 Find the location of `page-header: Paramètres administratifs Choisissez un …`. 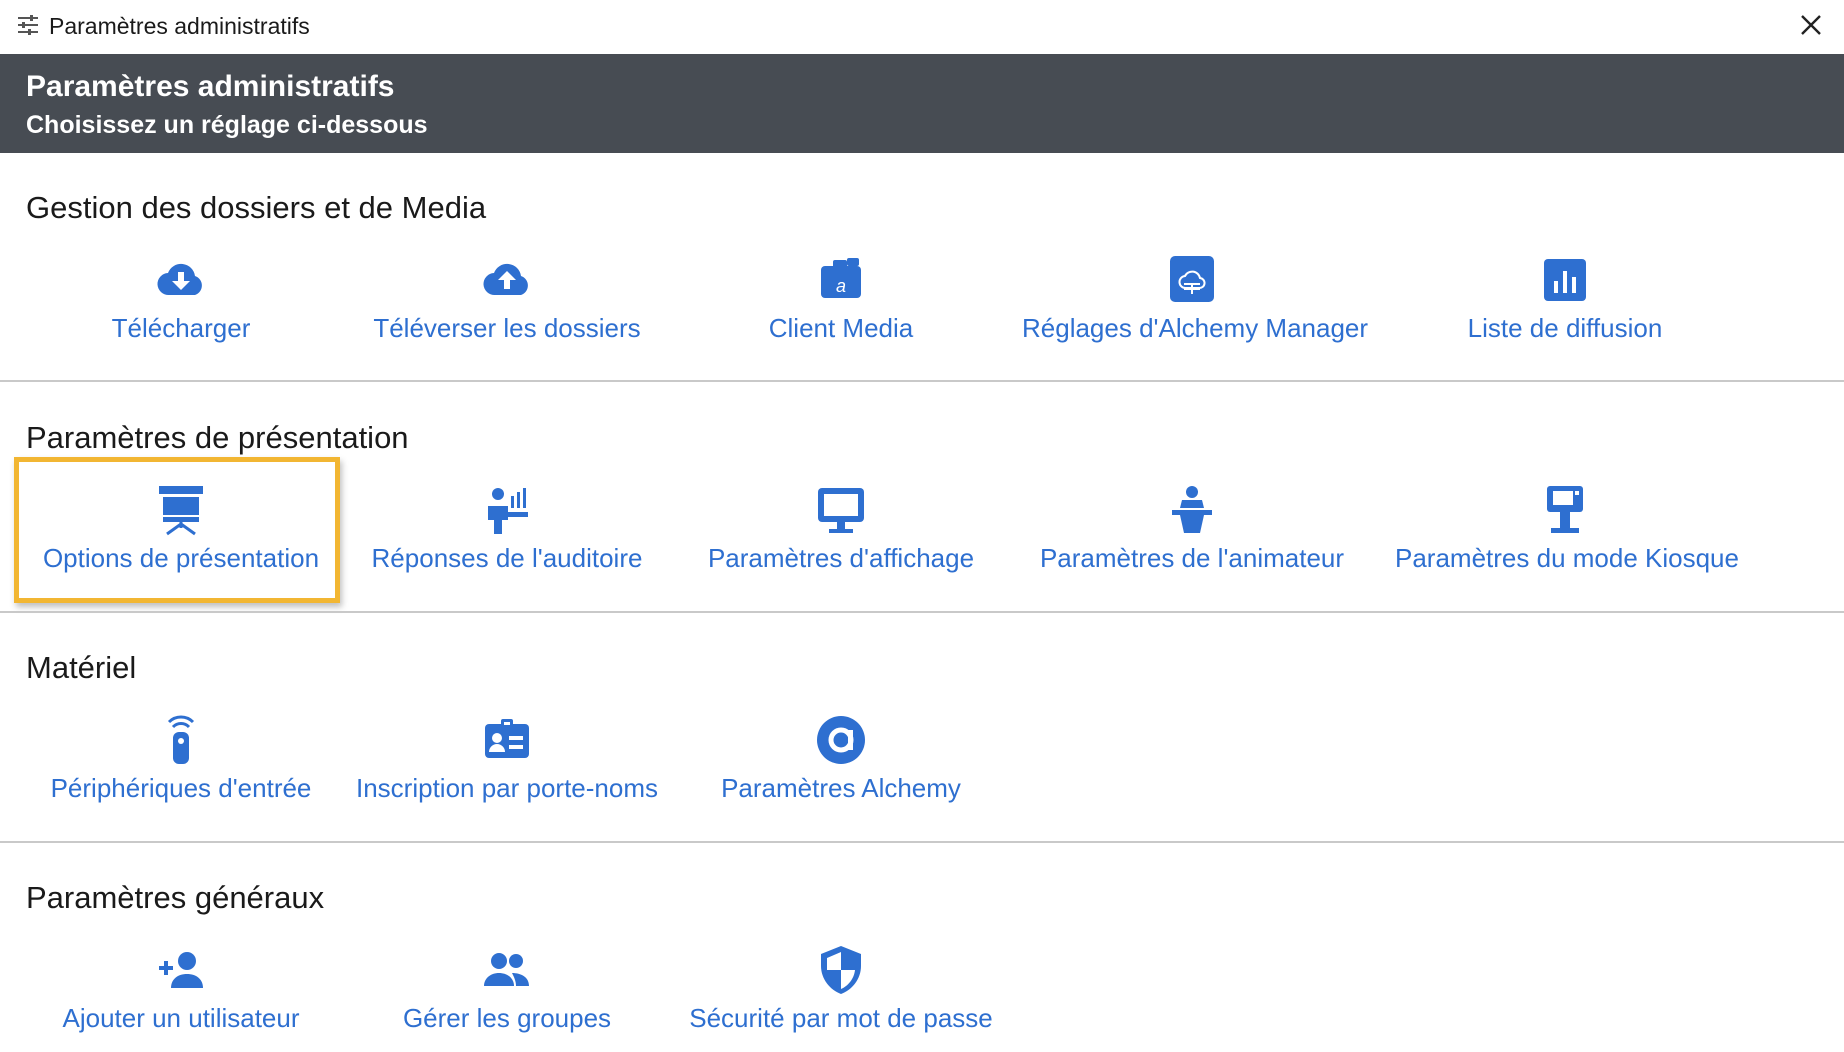

page-header: Paramètres administratifs Choisissez un … is located at coordinates (922, 103).